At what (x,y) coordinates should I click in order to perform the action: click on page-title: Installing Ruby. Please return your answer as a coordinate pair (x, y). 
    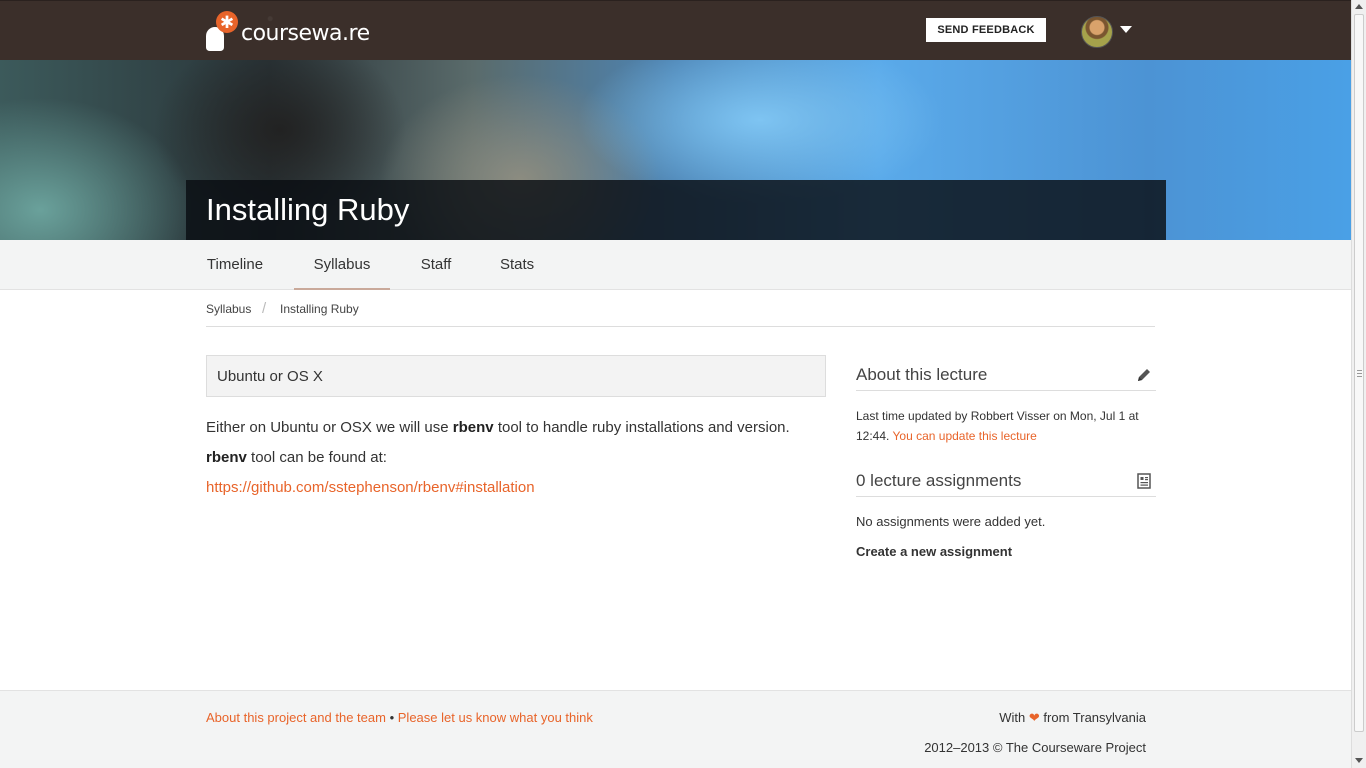
    Looking at the image, I should click on (308, 209).